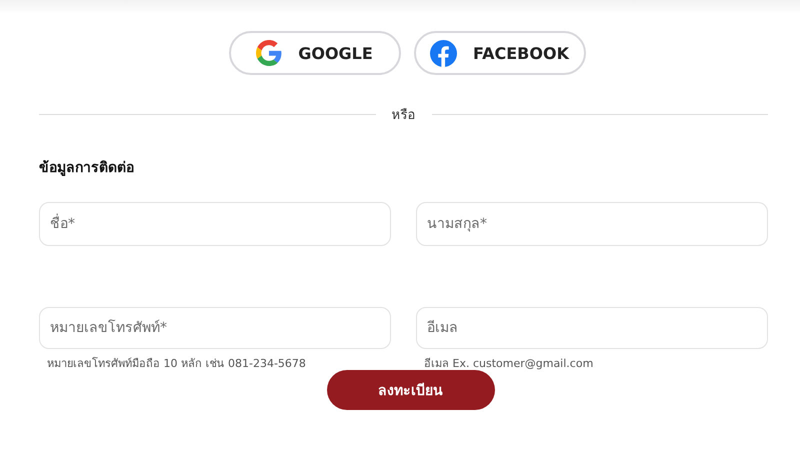 The height and width of the screenshot is (452, 800). I want to click on social-login-button: GOOGLE, so click(314, 53).